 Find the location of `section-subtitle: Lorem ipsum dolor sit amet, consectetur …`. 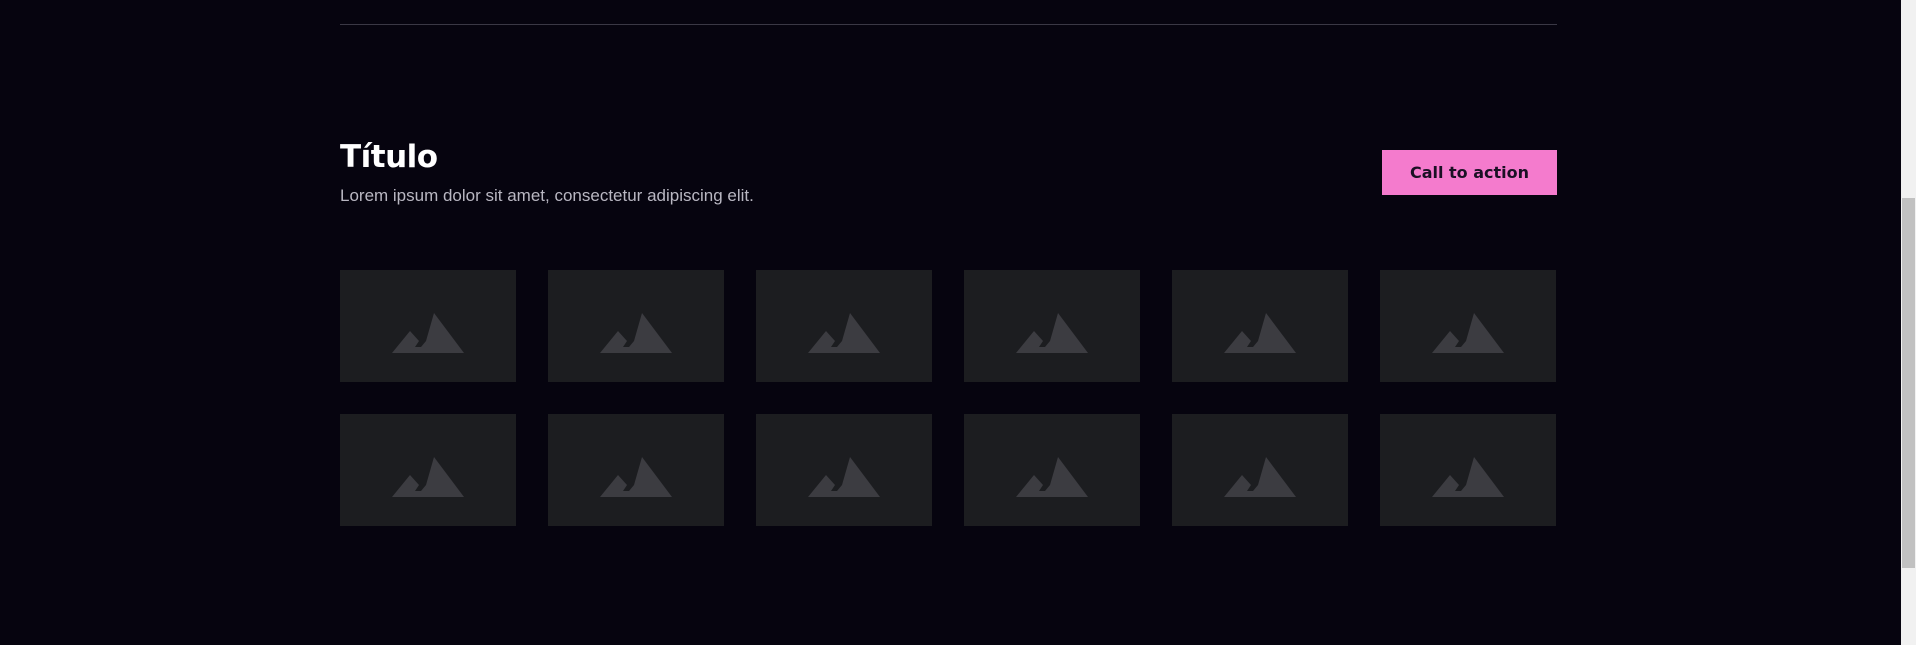

section-subtitle: Lorem ipsum dolor sit amet, consectetur … is located at coordinates (547, 195).